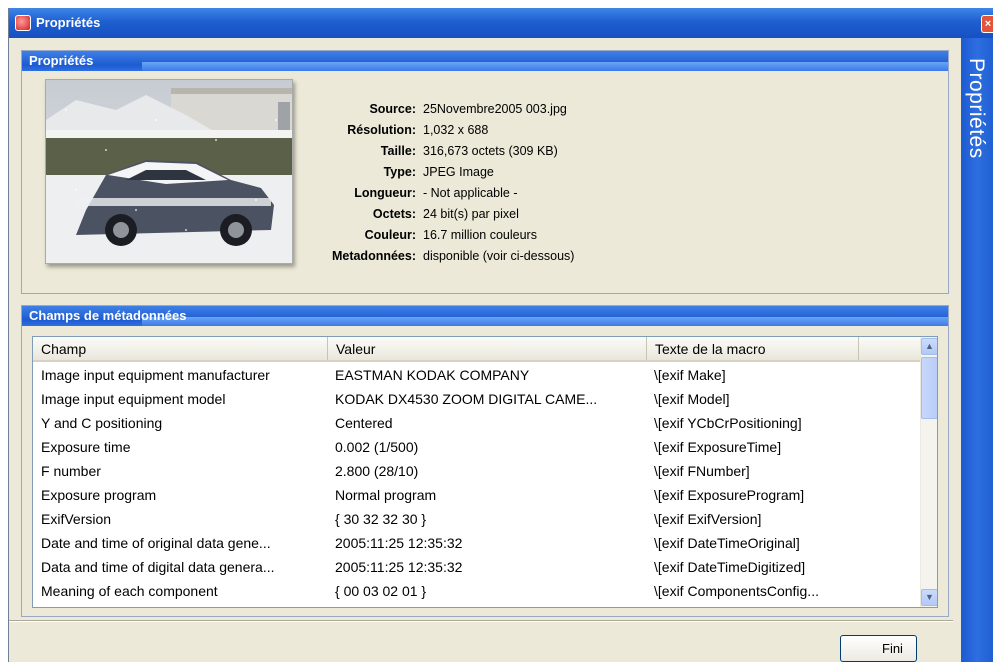  What do you see at coordinates (485, 61) in the screenshot?
I see `properties-panel-heading: Propriétés` at bounding box center [485, 61].